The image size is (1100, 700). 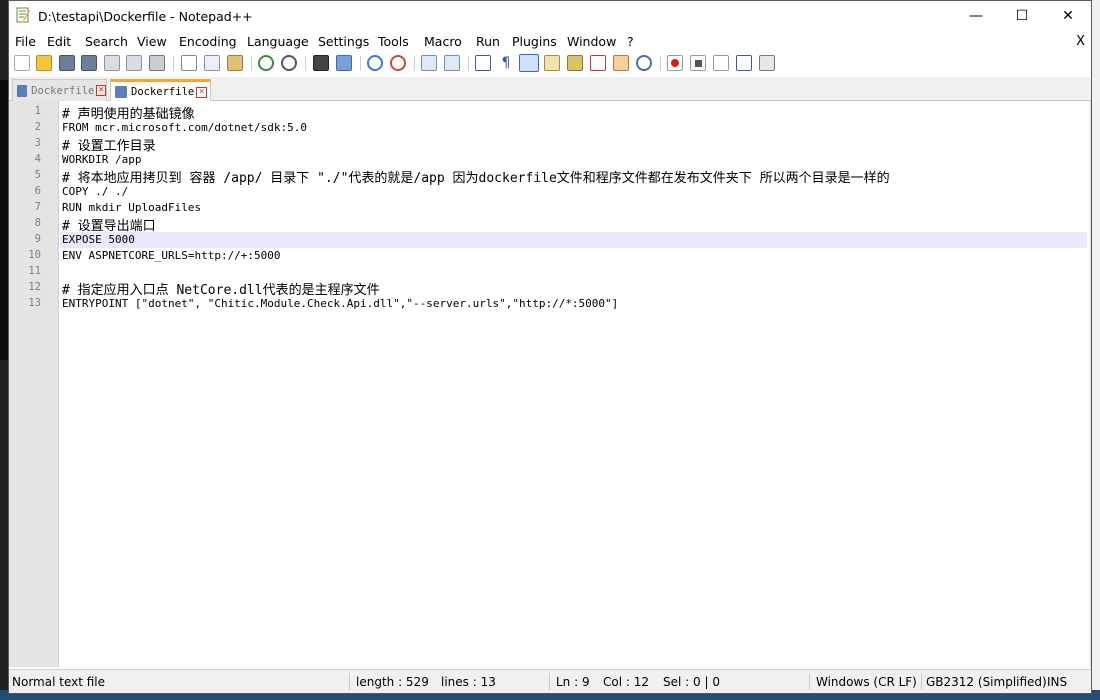 What do you see at coordinates (429, 63) in the screenshot?
I see `sync-vertical-icon` at bounding box center [429, 63].